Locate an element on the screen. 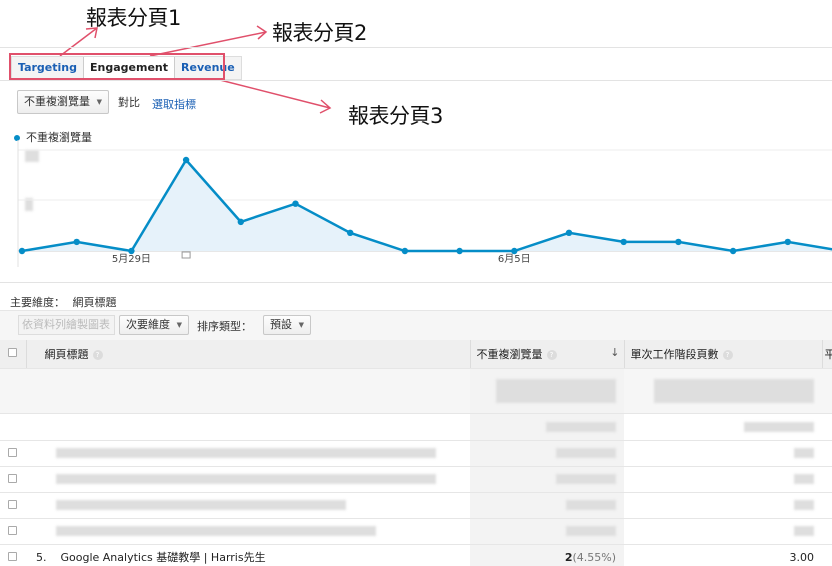  sort-type-value: 預設 is located at coordinates (281, 324).